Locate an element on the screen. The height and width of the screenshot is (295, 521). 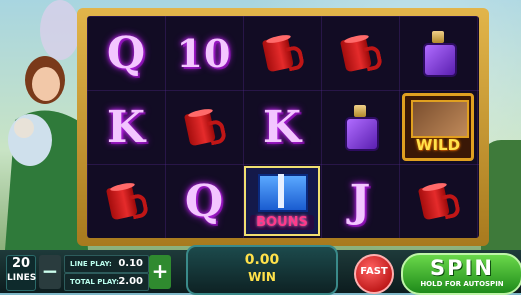
wild-symbol: WILD is located at coordinates (438, 127).